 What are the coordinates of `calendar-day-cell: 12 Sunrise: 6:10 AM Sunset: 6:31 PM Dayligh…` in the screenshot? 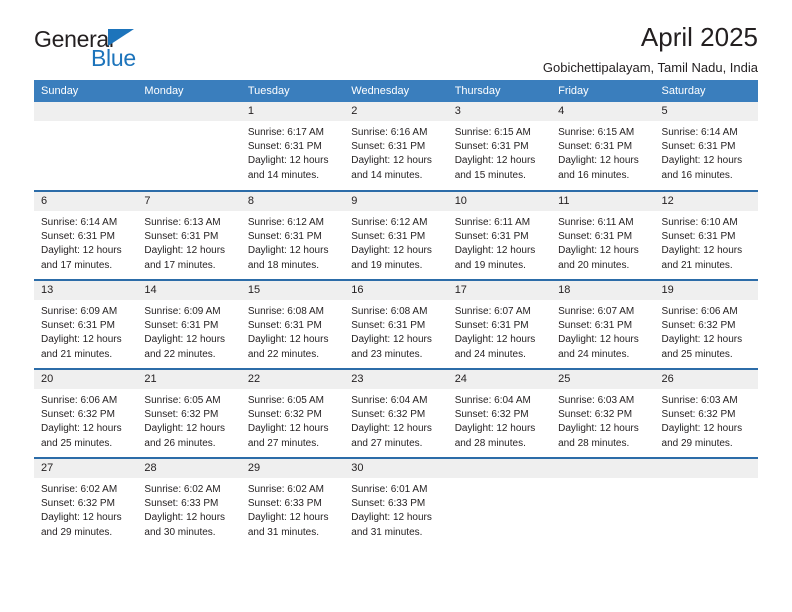 It's located at (706, 235).